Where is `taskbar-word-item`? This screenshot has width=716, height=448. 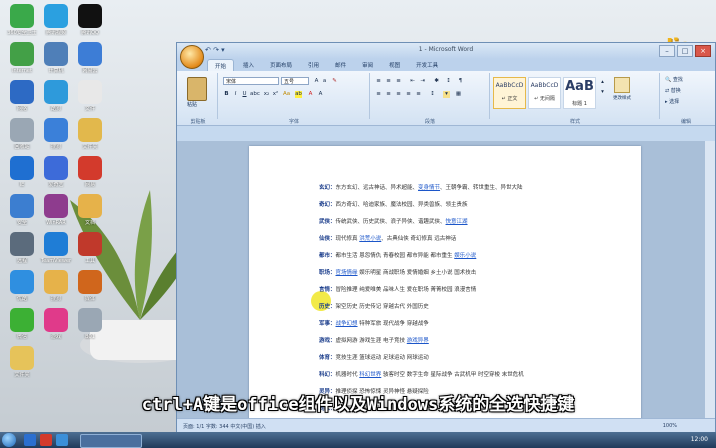
taskbar-word-item is located at coordinates (111, 441).